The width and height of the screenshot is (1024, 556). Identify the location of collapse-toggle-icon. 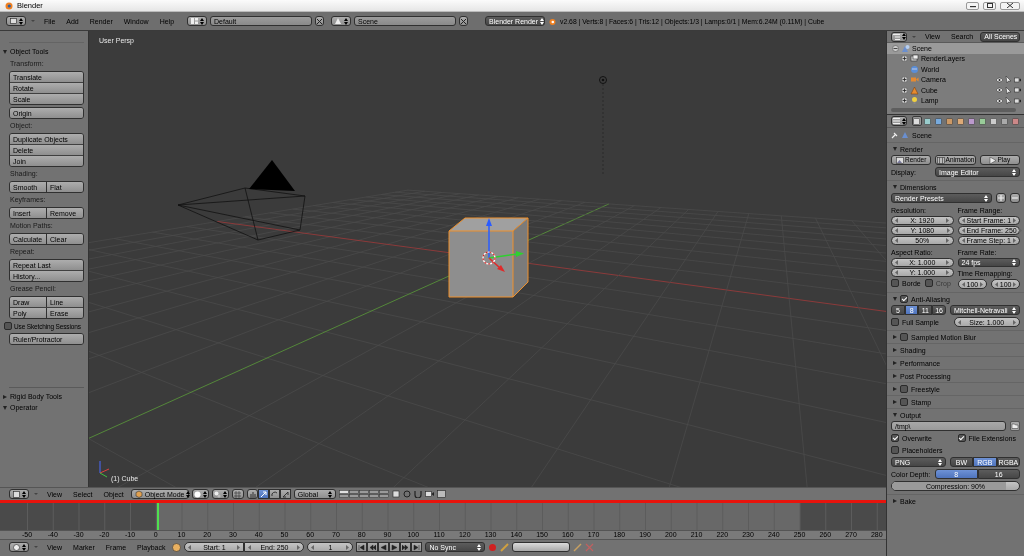
(895, 48).